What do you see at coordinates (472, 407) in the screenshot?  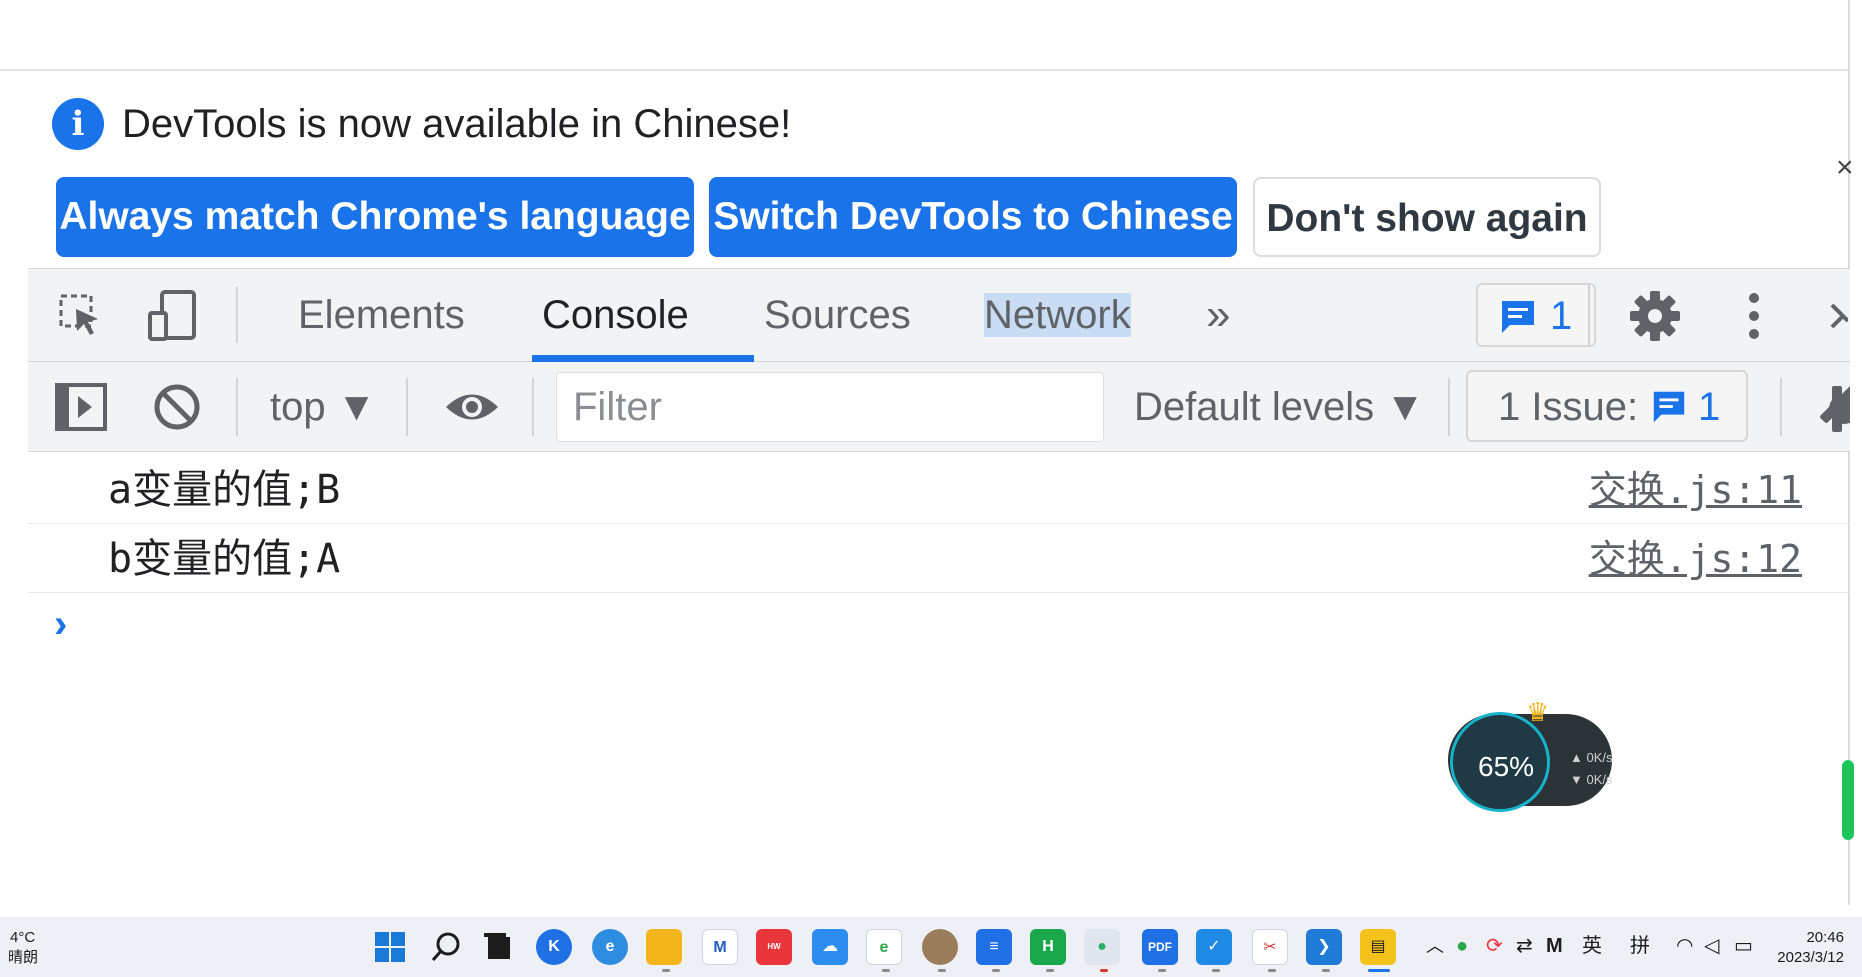 I see `live-expression-eye-icon` at bounding box center [472, 407].